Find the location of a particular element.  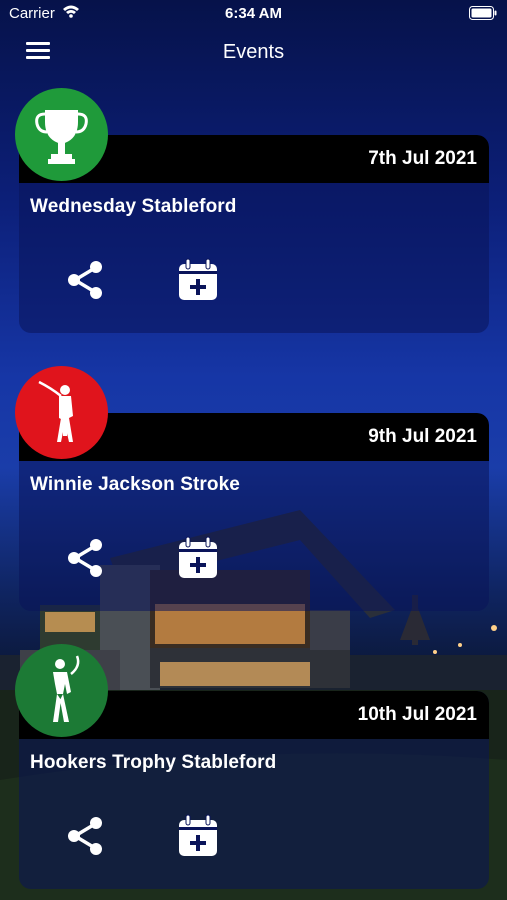

status-bar: Carrier 6:34 AM is located at coordinates (253, 14).